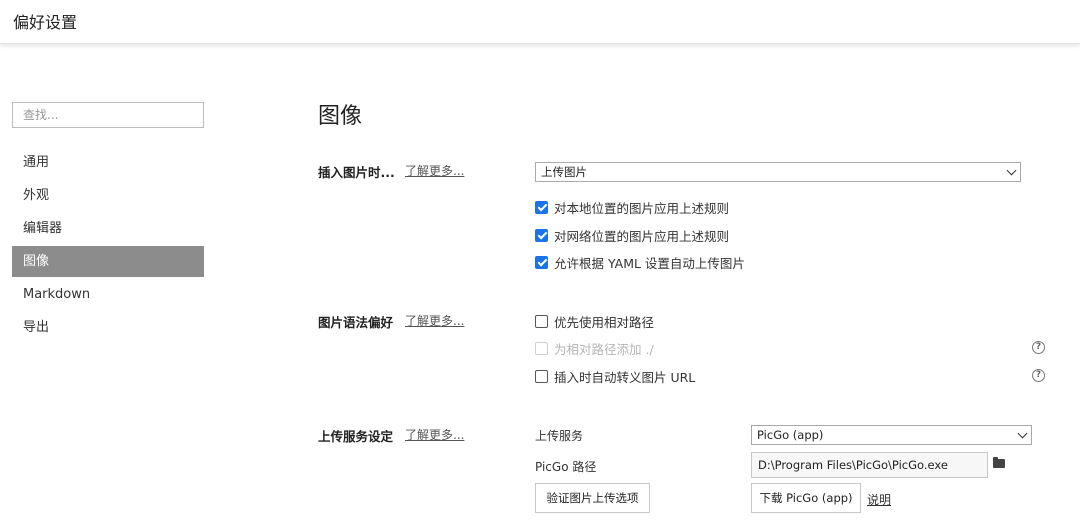  I want to click on insert-action-value: 上传图片, so click(564, 172).